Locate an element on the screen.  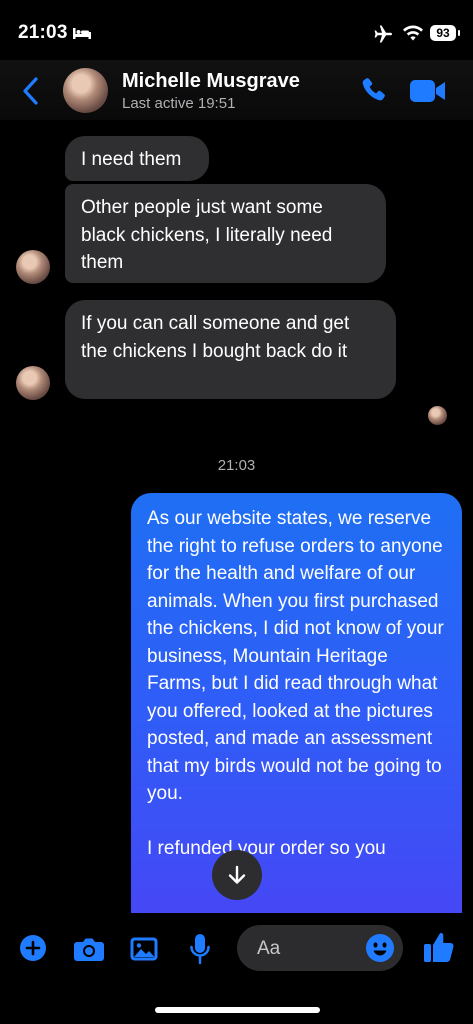
conversation-header: Michelle Musgrave Last active 19:51 is located at coordinates (236, 90).